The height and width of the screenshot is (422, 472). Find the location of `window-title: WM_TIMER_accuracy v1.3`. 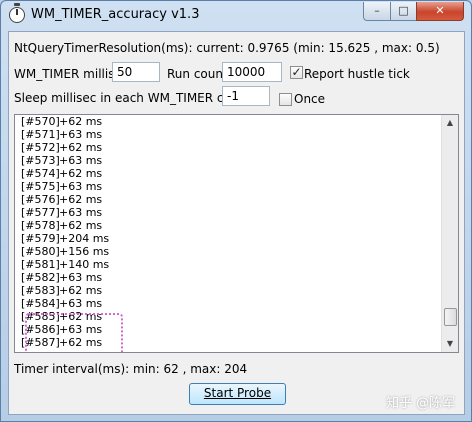

window-title: WM_TIMER_accuracy v1.3 is located at coordinates (115, 14).